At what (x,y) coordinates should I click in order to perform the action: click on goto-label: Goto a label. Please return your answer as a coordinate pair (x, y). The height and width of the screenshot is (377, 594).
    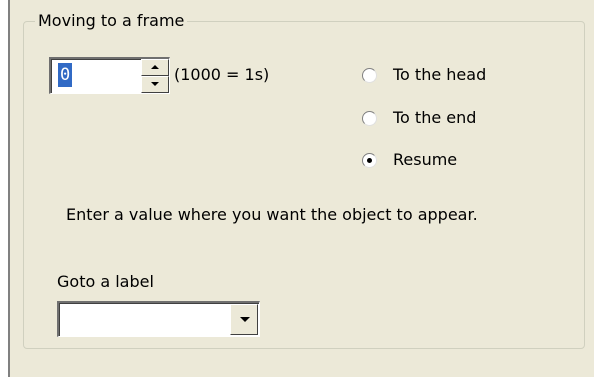
    Looking at the image, I should click on (105, 281).